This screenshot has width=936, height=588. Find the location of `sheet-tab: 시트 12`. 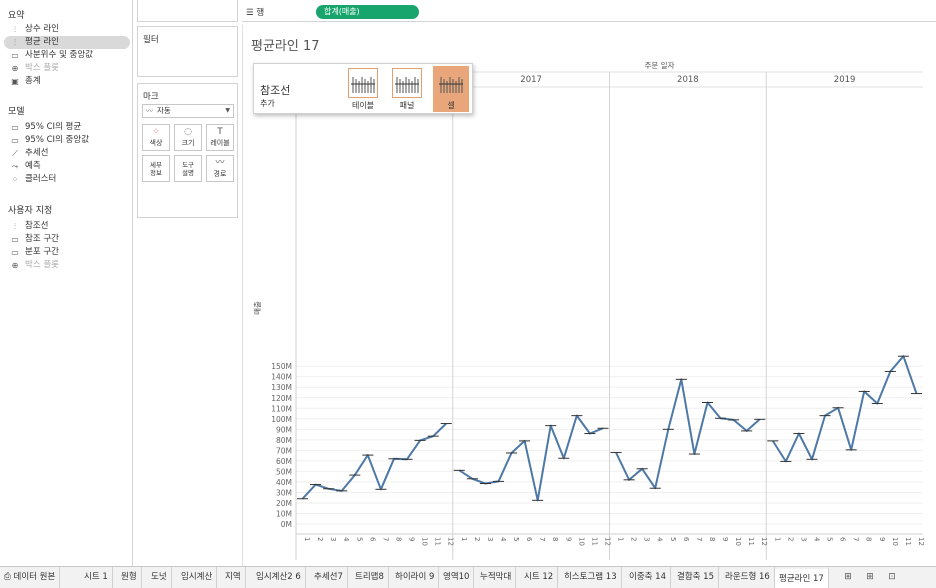

sheet-tab: 시트 12 is located at coordinates (539, 577).